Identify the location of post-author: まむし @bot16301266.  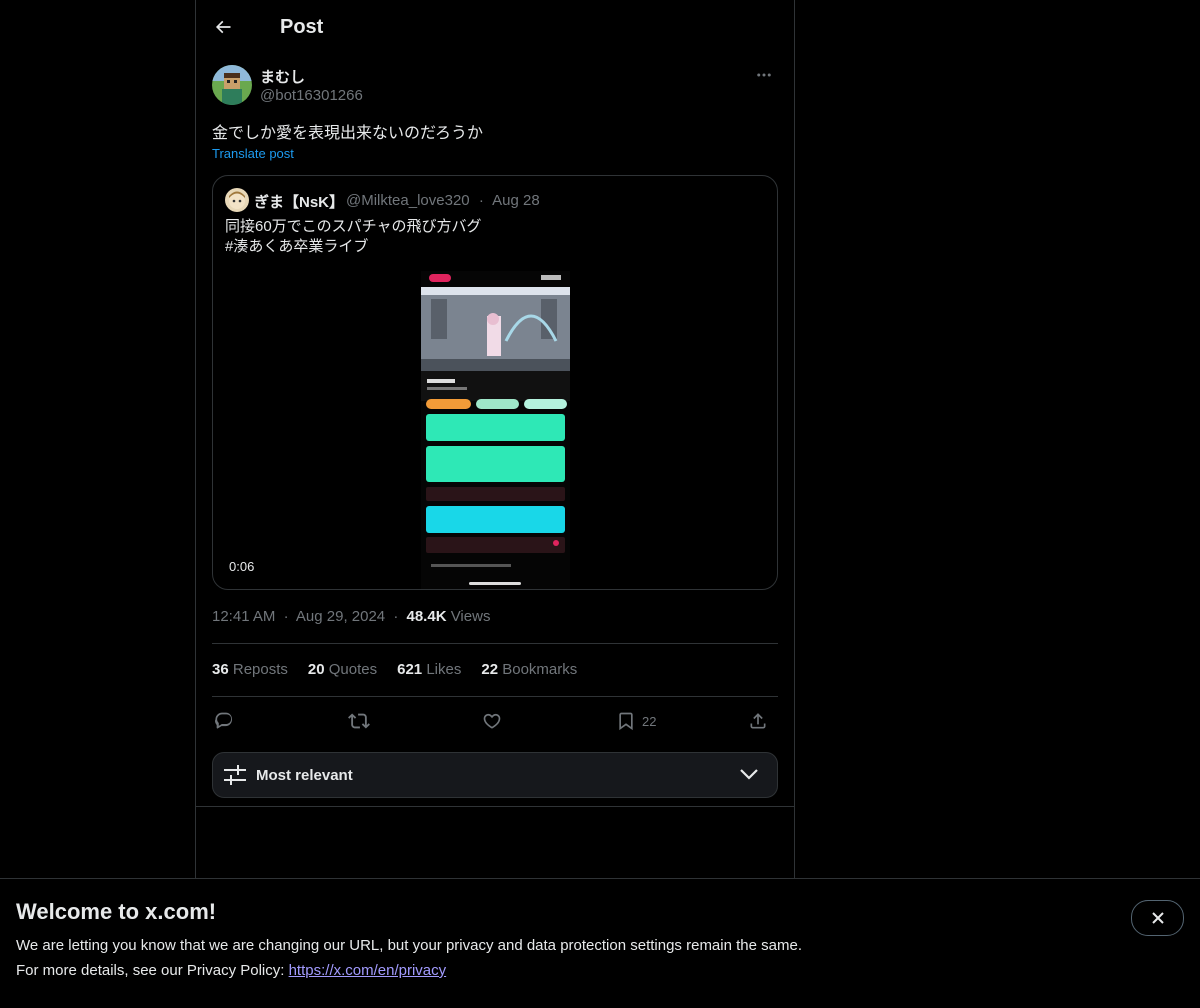
(495, 85).